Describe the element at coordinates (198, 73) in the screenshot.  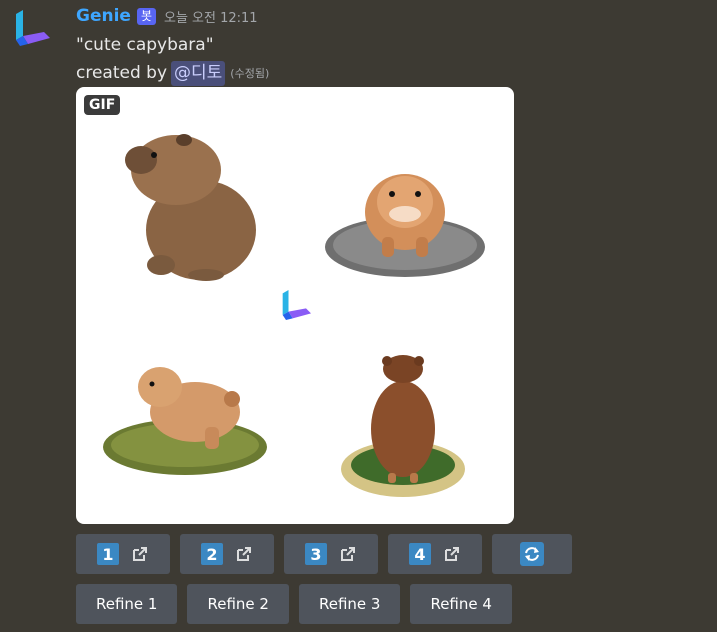
I see `user-mention: @디토` at that location.